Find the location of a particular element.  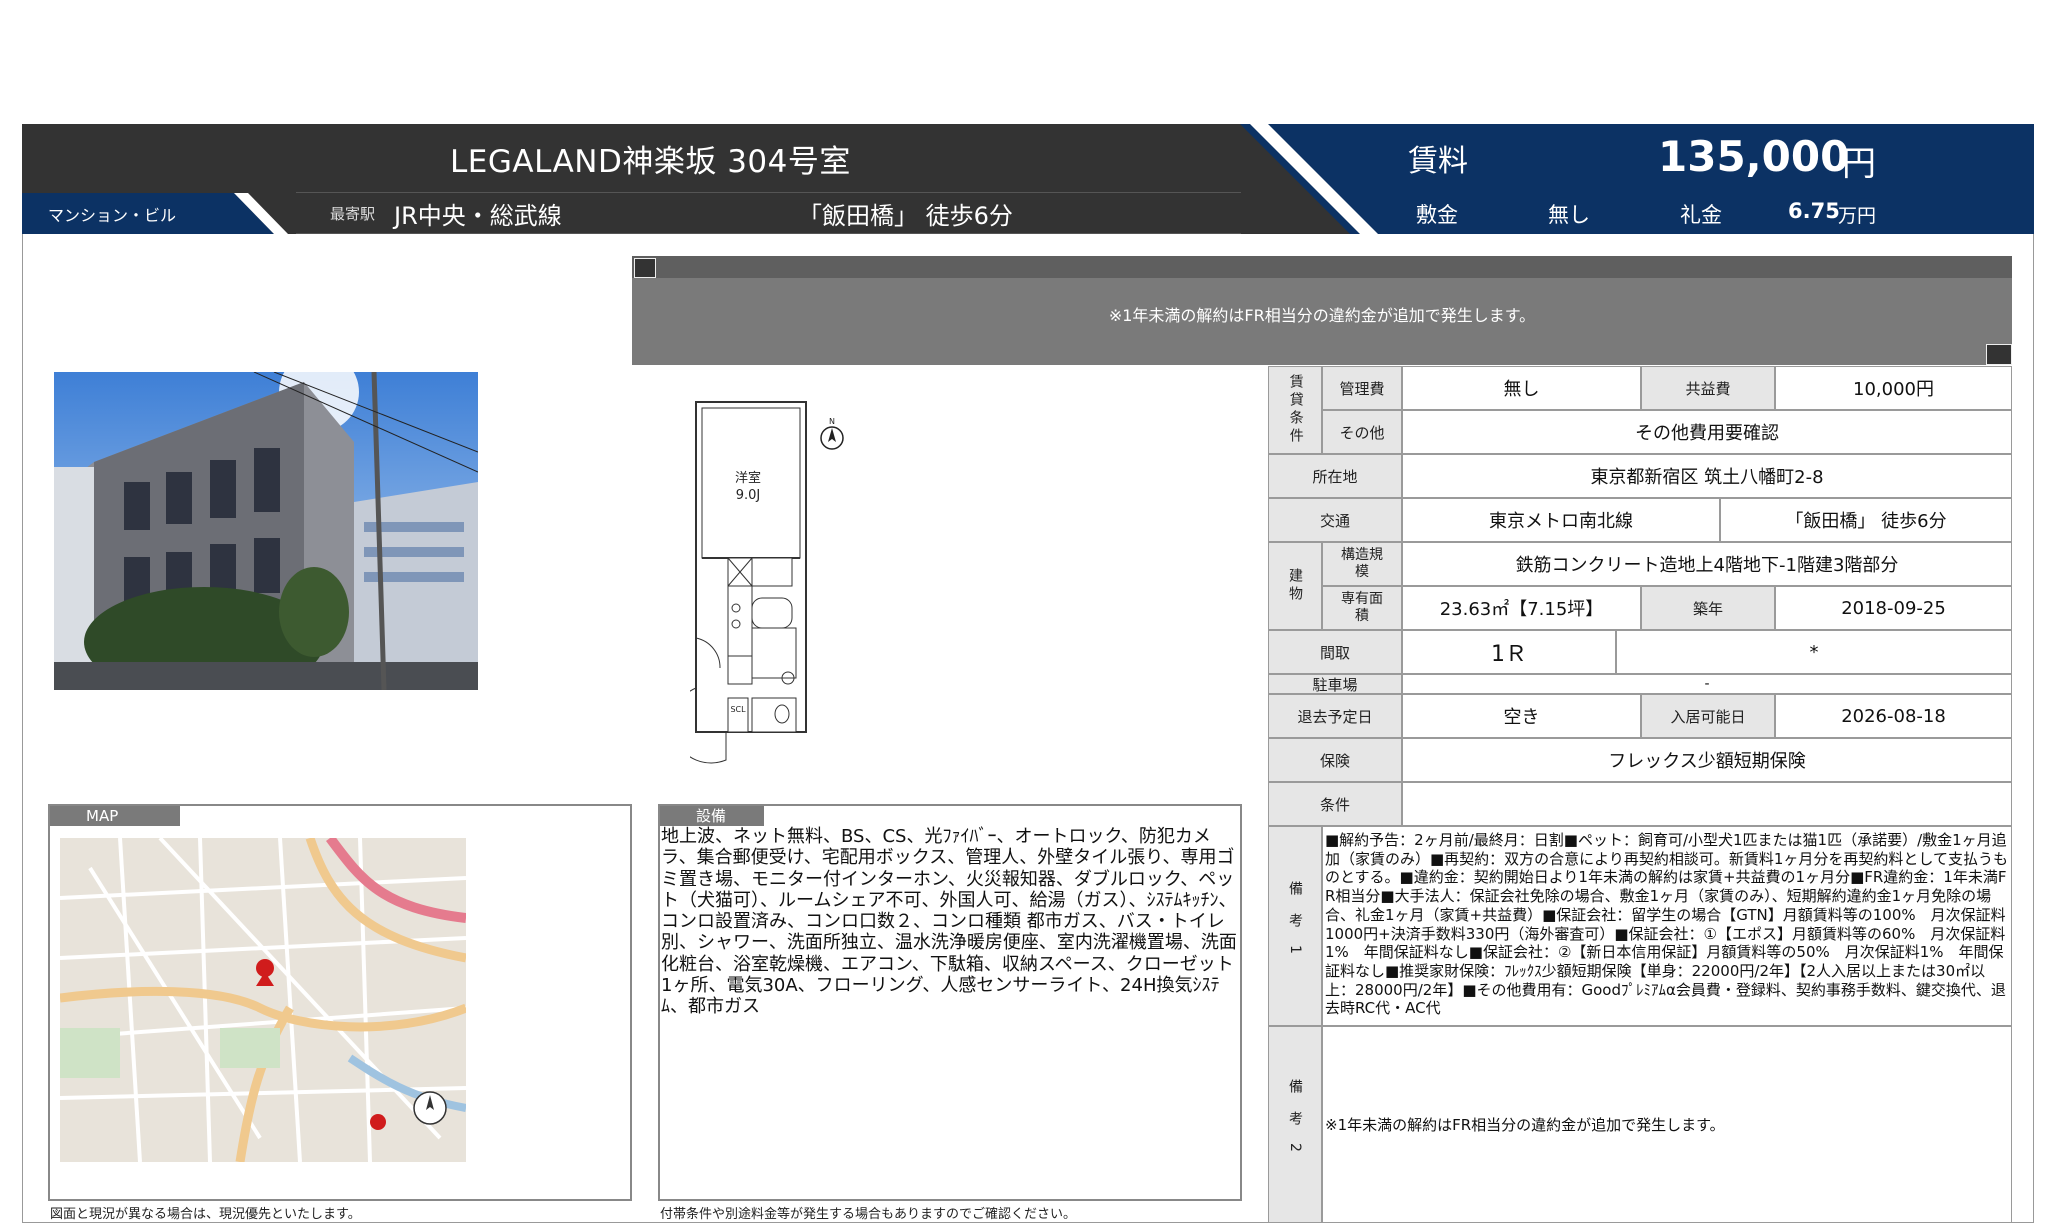

insurance-value: フレックス少額短期保険 is located at coordinates (1707, 760).